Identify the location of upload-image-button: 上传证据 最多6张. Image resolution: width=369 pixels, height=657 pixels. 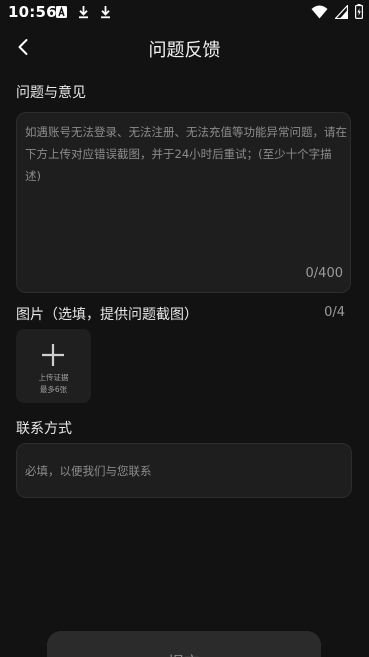
(53, 366).